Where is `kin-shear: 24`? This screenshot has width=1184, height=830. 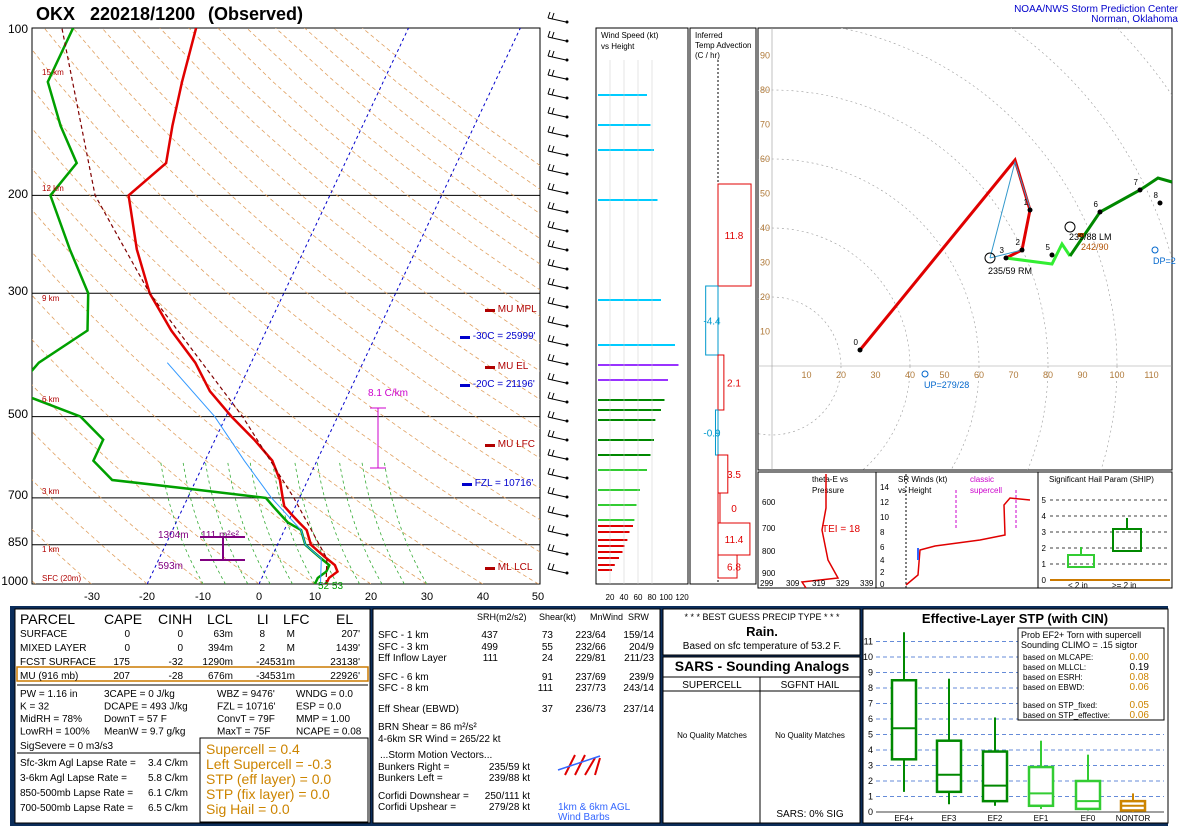
kin-shear: 24 is located at coordinates (548, 658).